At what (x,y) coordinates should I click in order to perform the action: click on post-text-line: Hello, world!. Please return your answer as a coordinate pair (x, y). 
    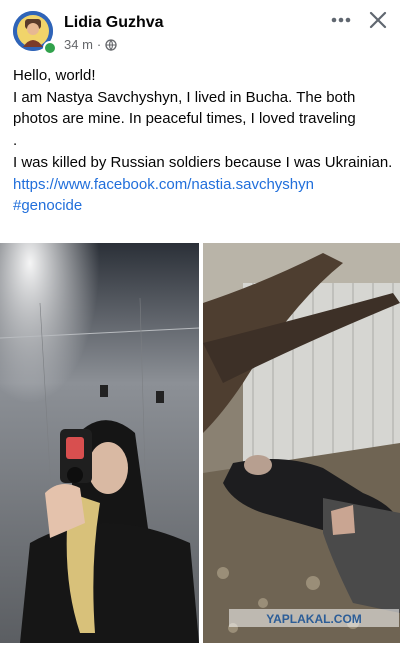
    Looking at the image, I should click on (54, 75).